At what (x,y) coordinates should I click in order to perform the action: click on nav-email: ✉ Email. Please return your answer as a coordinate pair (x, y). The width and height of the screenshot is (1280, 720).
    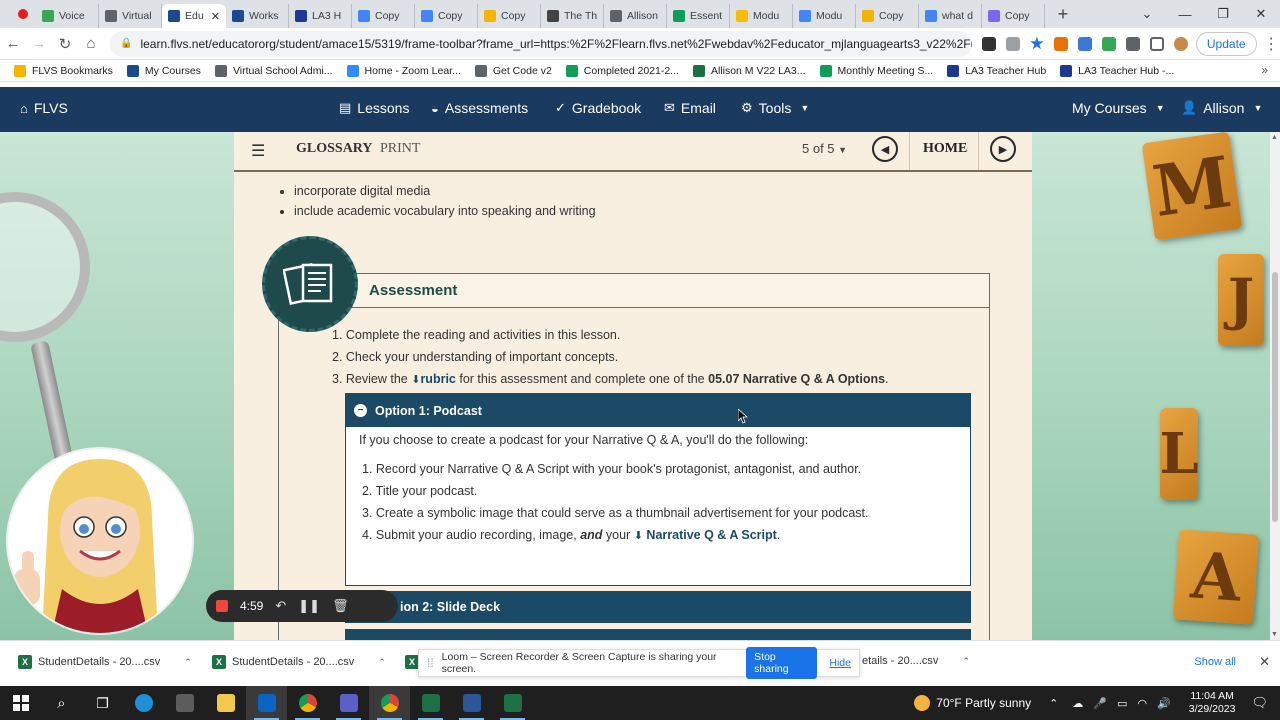
    Looking at the image, I should click on (690, 108).